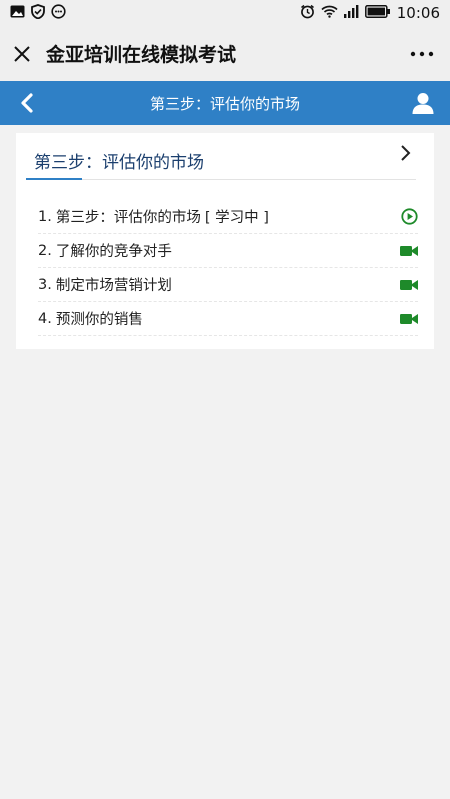 The height and width of the screenshot is (799, 450). I want to click on shield-icon, so click(38, 13).